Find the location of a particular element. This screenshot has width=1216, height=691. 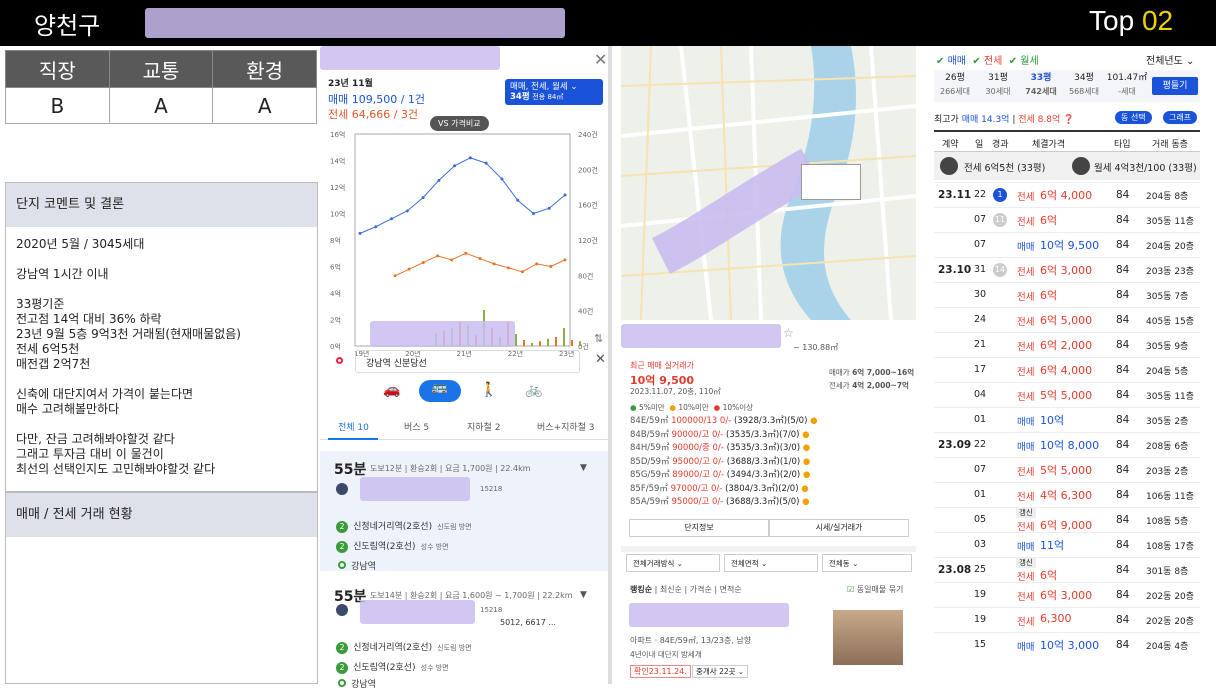

dong-select-button: 동 선택 is located at coordinates (1133, 117).